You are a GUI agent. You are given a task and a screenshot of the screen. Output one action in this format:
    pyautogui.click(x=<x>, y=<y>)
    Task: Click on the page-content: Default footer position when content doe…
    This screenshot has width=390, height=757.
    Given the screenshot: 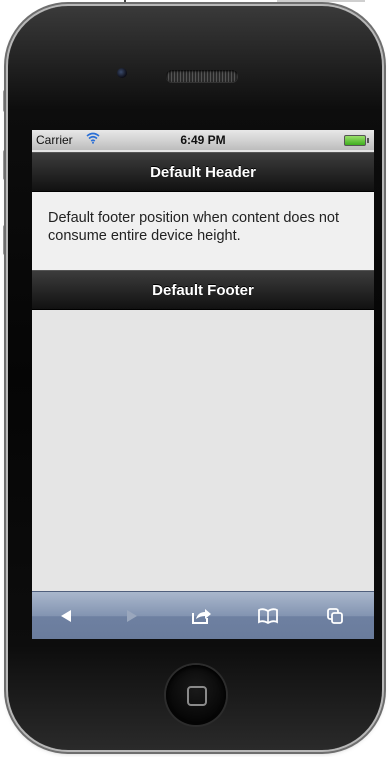 What is the action you would take?
    pyautogui.click(x=203, y=231)
    